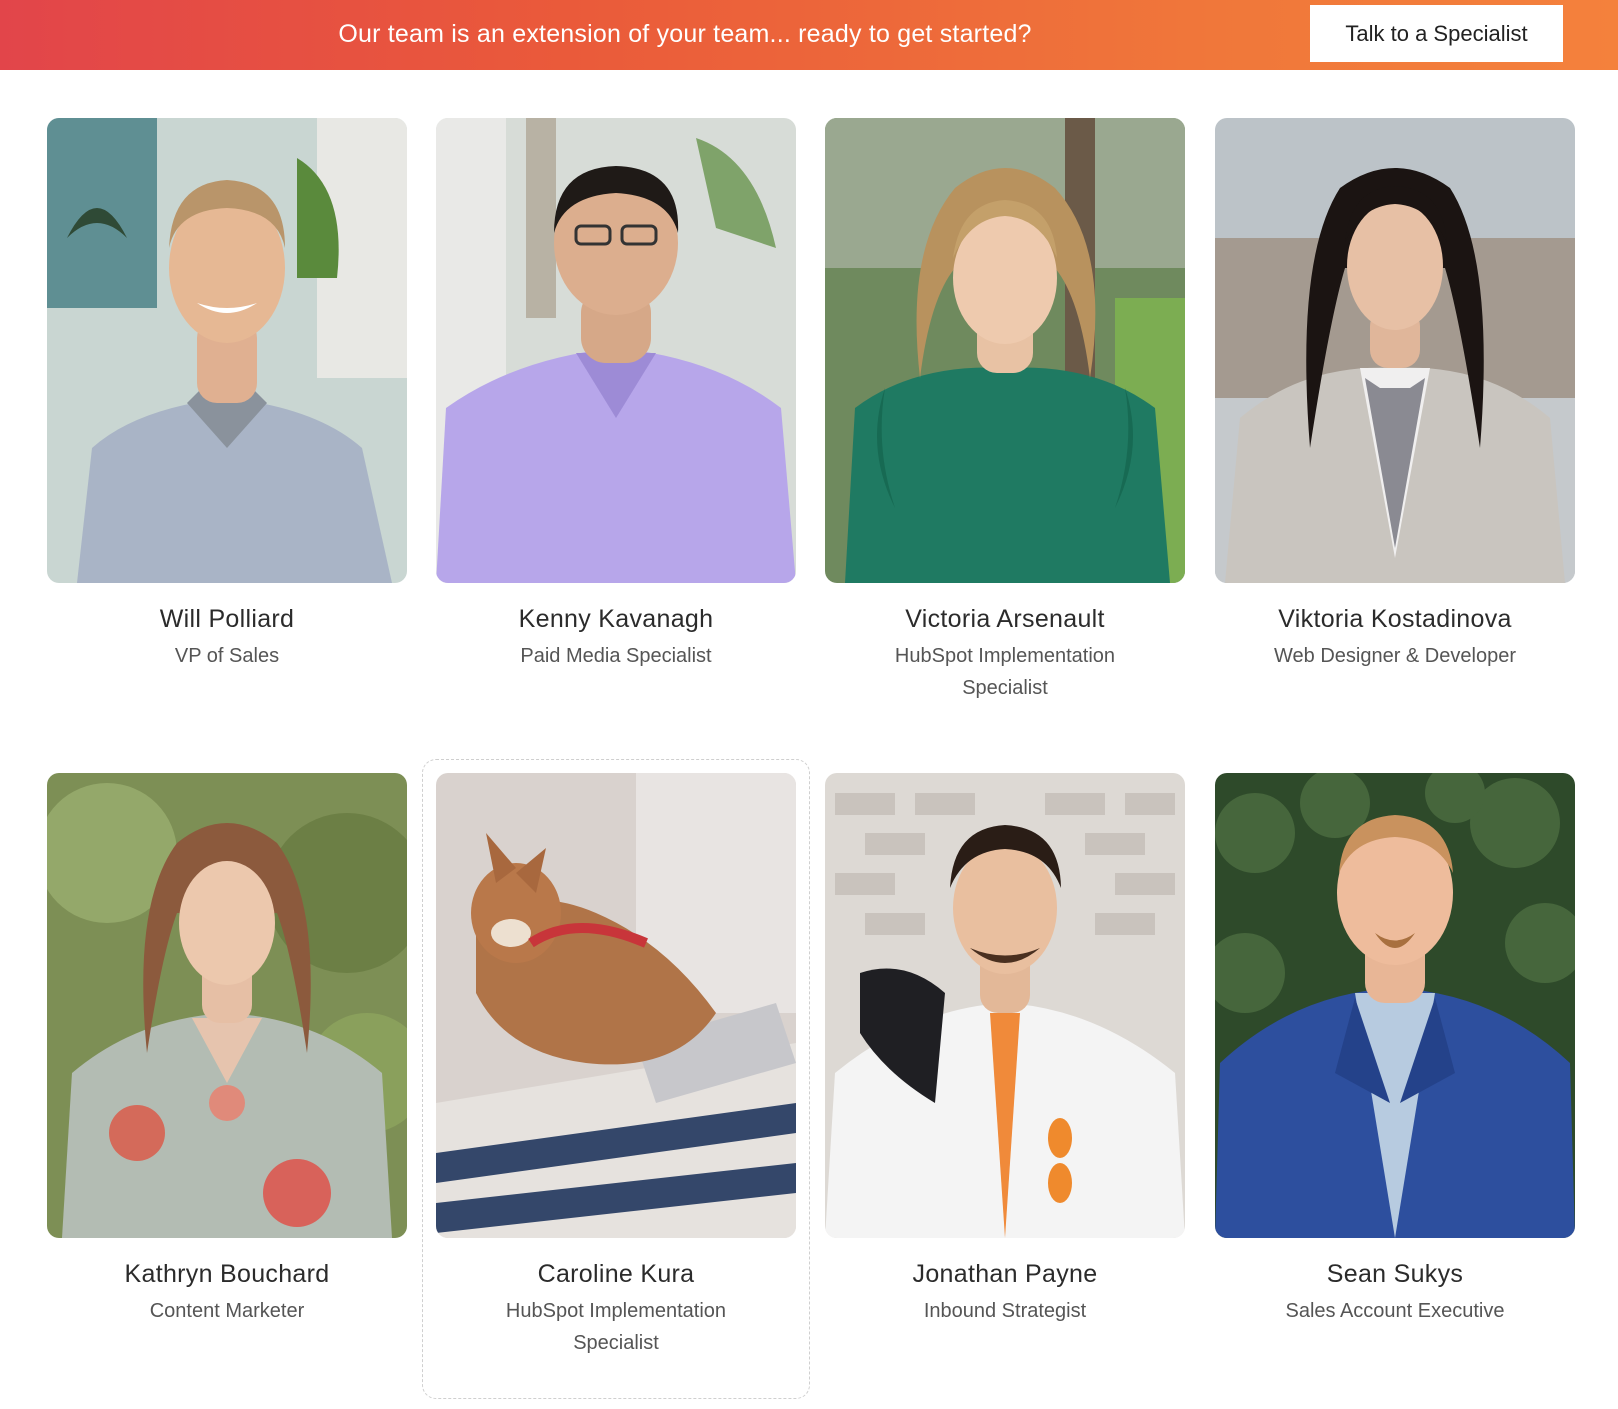  I want to click on member-name: Caroline Kura, so click(616, 1274).